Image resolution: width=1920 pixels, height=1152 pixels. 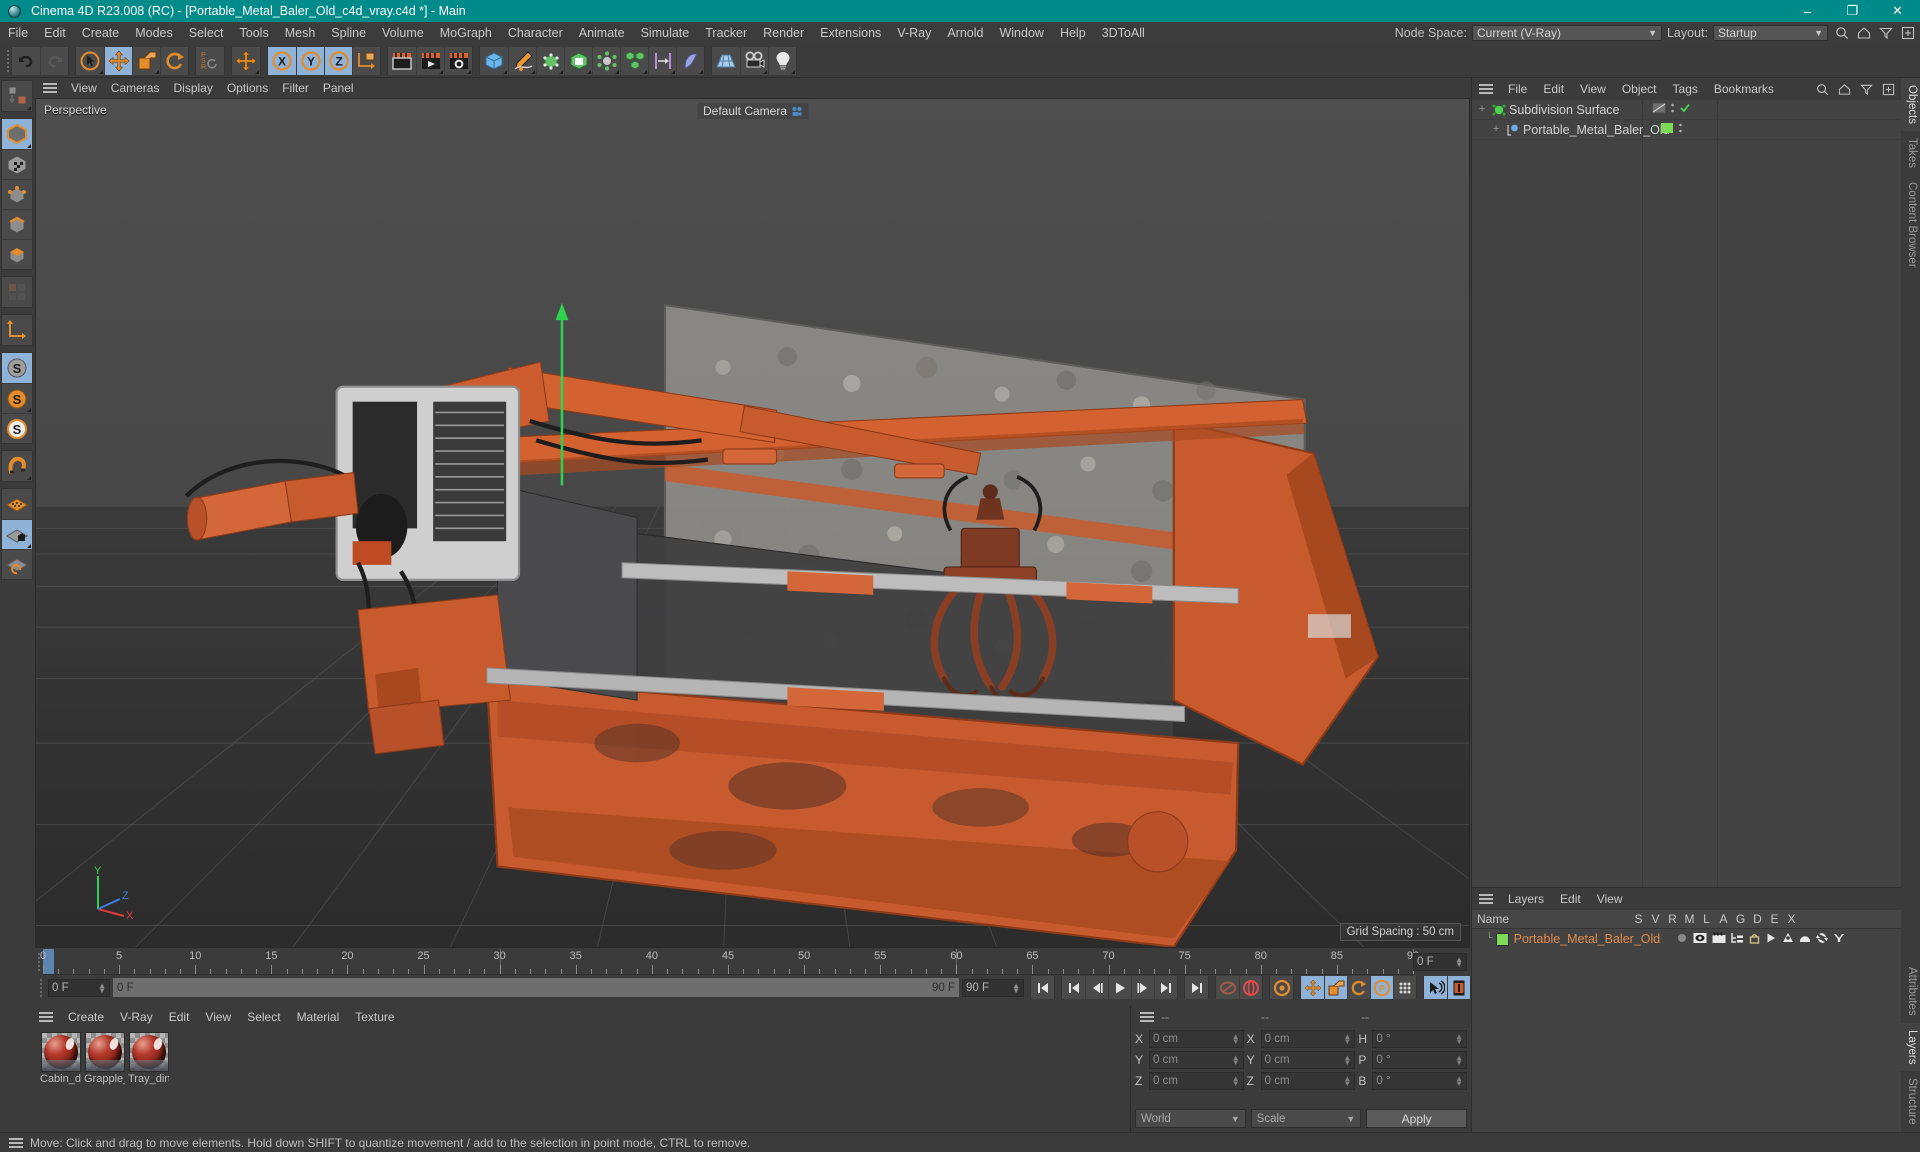 What do you see at coordinates (1308, 1039) in the screenshot?
I see `field-size-X: 0 cm ▲ ▼` at bounding box center [1308, 1039].